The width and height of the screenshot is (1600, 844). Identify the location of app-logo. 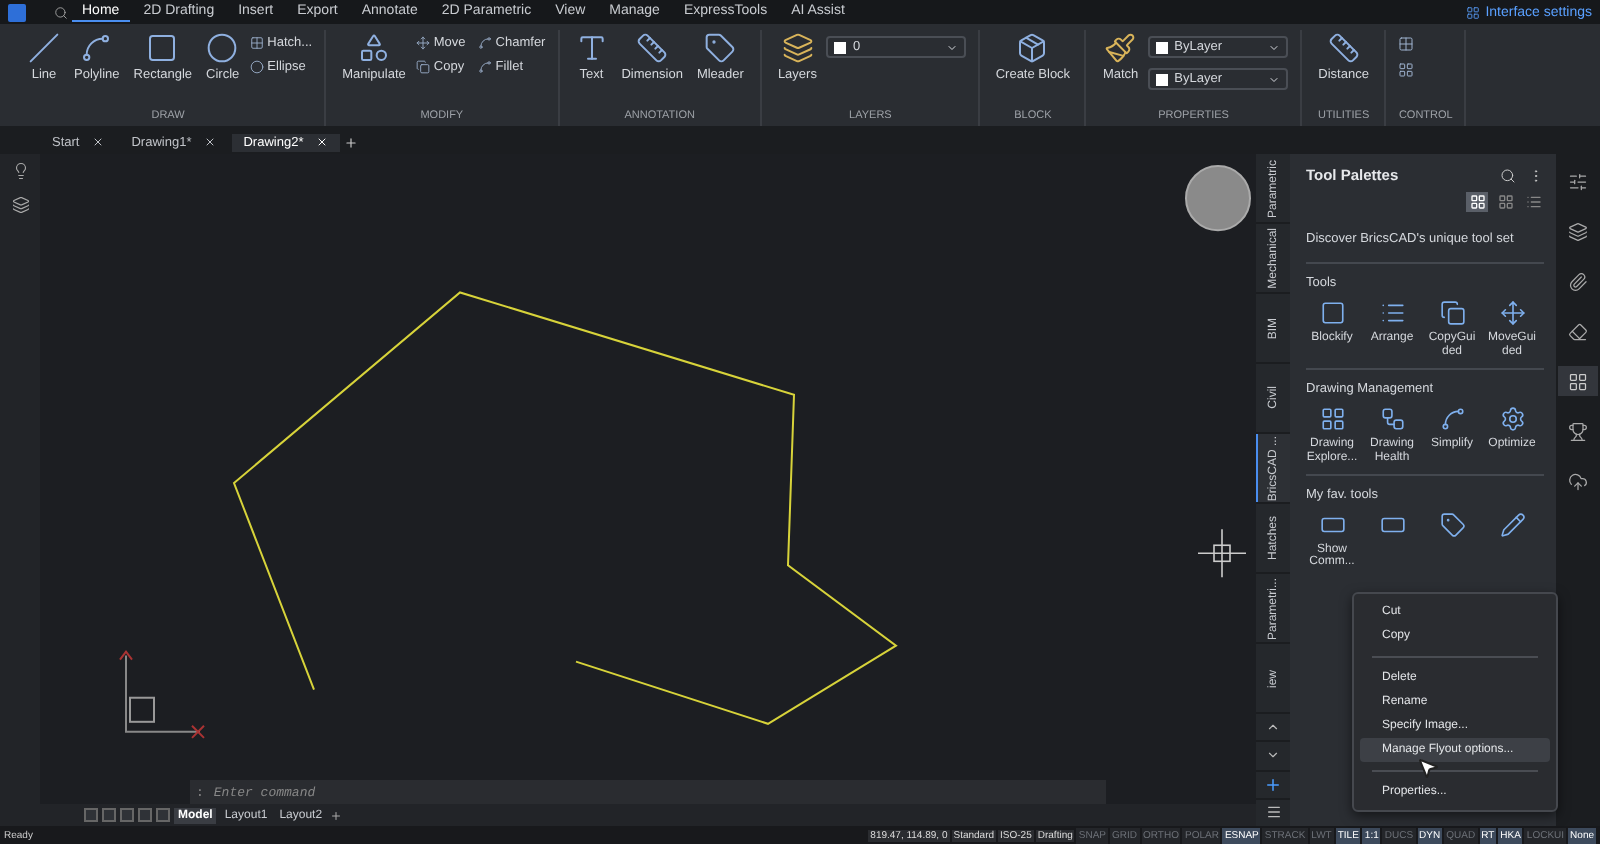
(17, 12).